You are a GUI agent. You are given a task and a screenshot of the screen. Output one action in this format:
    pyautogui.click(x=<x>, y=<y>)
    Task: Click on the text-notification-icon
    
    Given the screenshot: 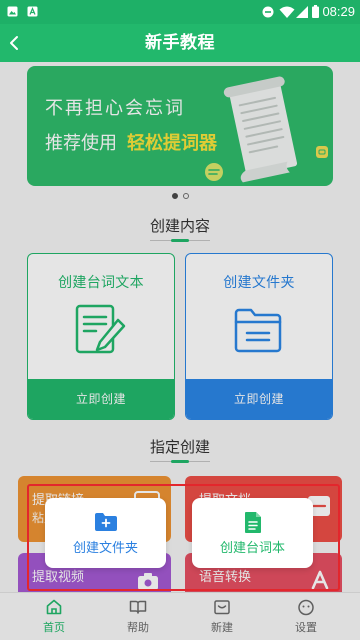 What is the action you would take?
    pyautogui.click(x=32, y=11)
    